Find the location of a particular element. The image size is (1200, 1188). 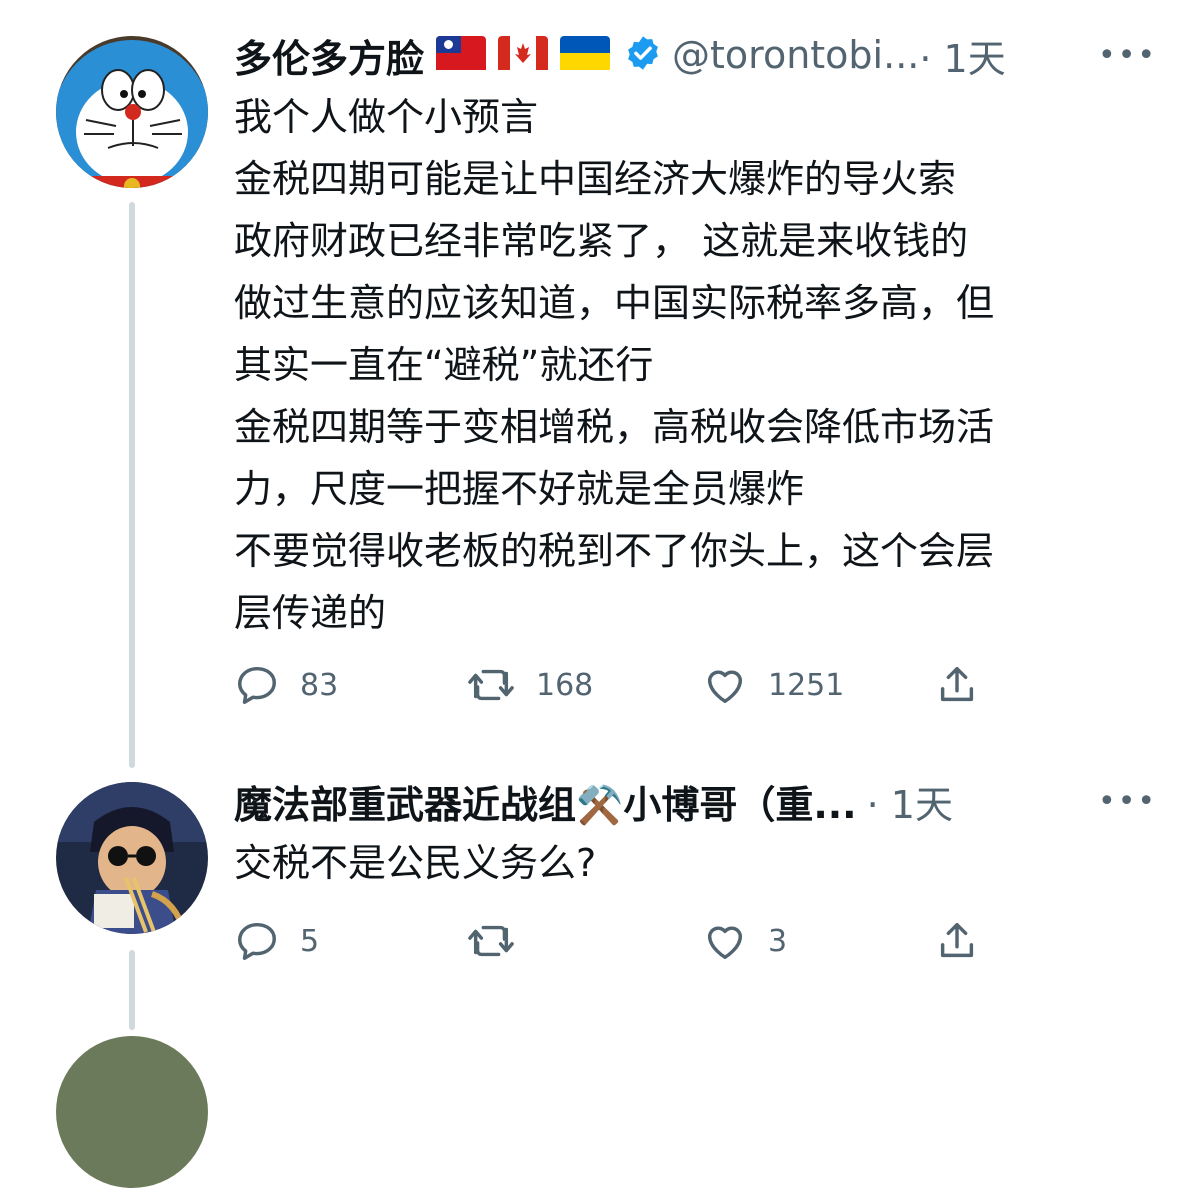

retweet-count: 168 is located at coordinates (565, 685).